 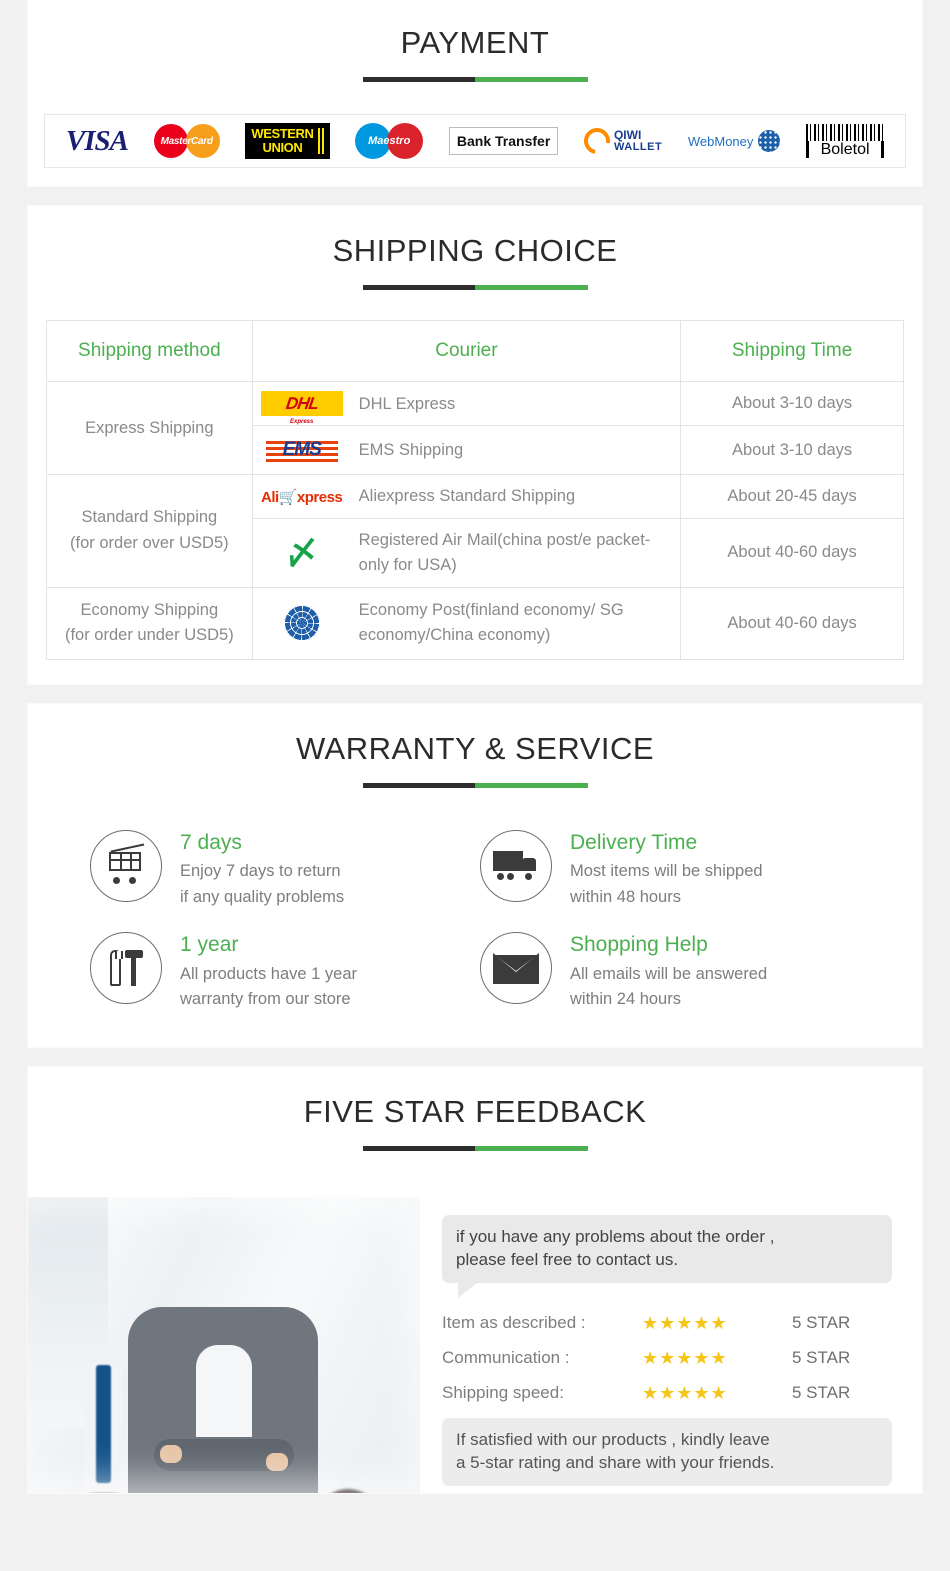 I want to click on method-label: Express Shipping, so click(x=149, y=427).